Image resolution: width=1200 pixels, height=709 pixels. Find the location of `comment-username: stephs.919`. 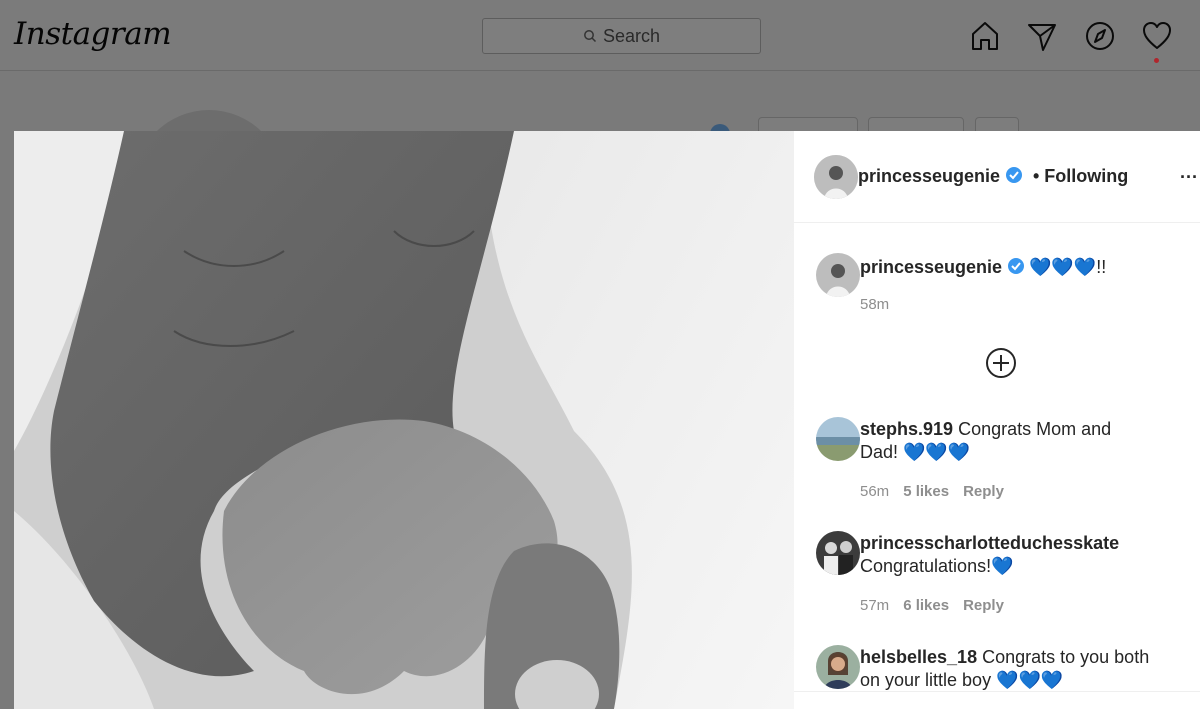

comment-username: stephs.919 is located at coordinates (906, 429).